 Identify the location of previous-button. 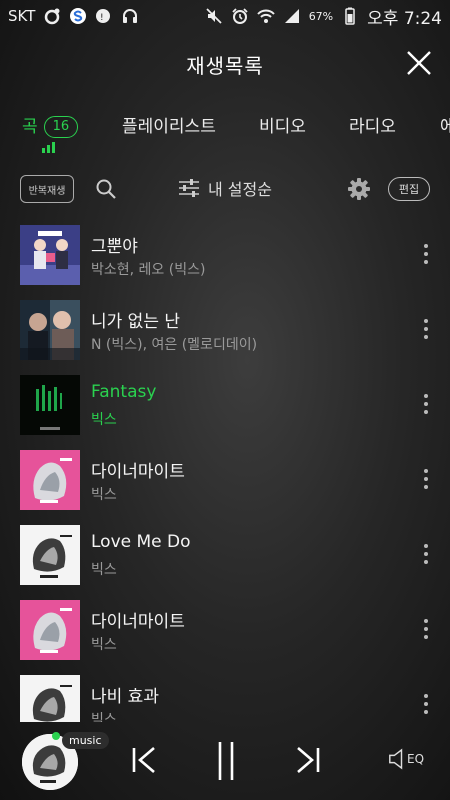
(144, 760).